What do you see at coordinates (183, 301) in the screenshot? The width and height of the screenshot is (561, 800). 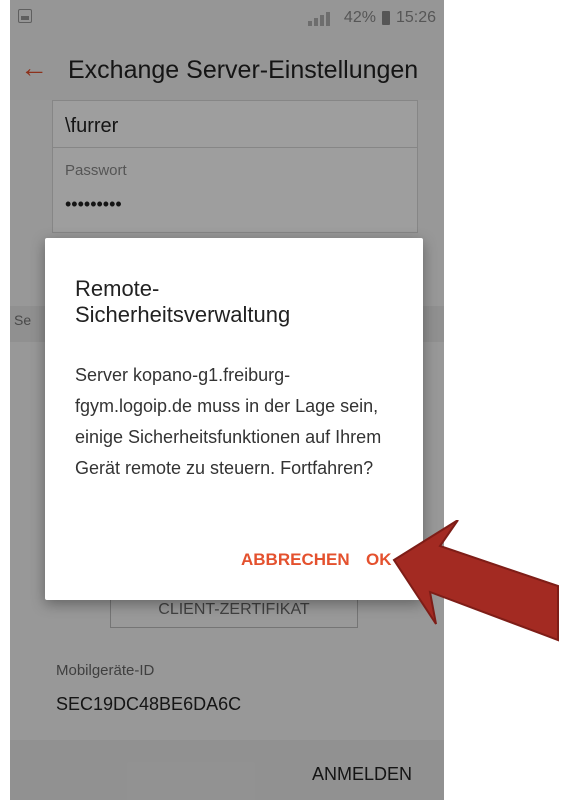 I see `dialog-title: Remote- Sicherheitsverwaltung` at bounding box center [183, 301].